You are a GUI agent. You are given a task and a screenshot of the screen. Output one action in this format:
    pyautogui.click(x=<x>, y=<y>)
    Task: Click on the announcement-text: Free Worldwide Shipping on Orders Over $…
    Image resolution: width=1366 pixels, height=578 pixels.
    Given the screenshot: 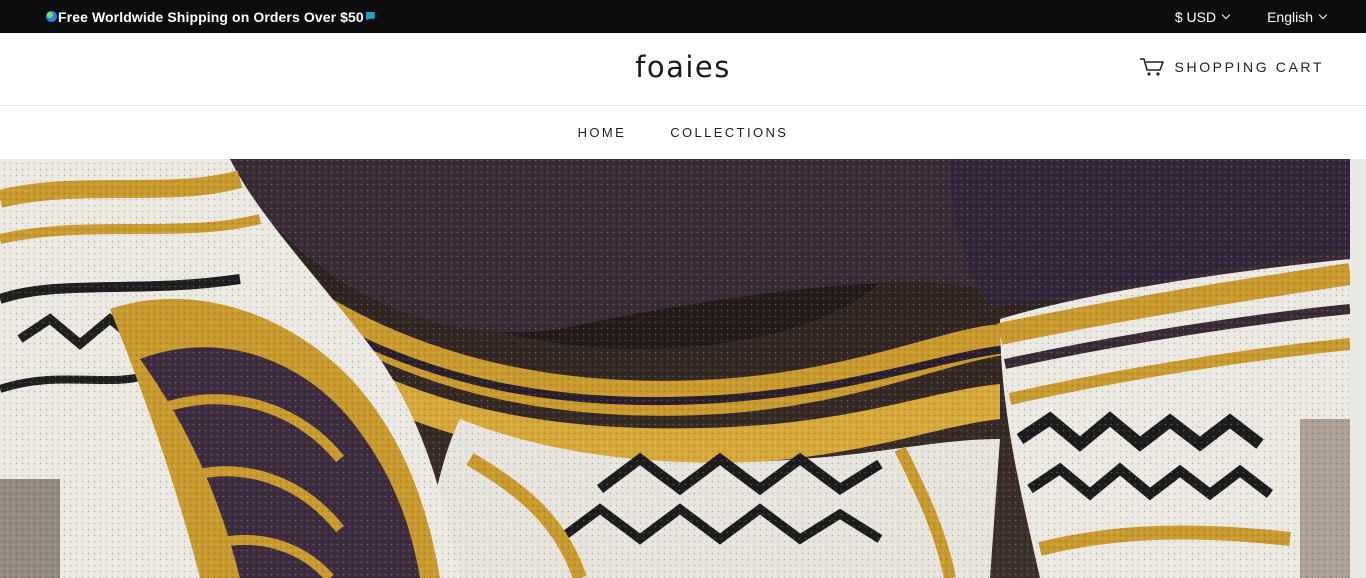 What is the action you would take?
    pyautogui.click(x=211, y=16)
    